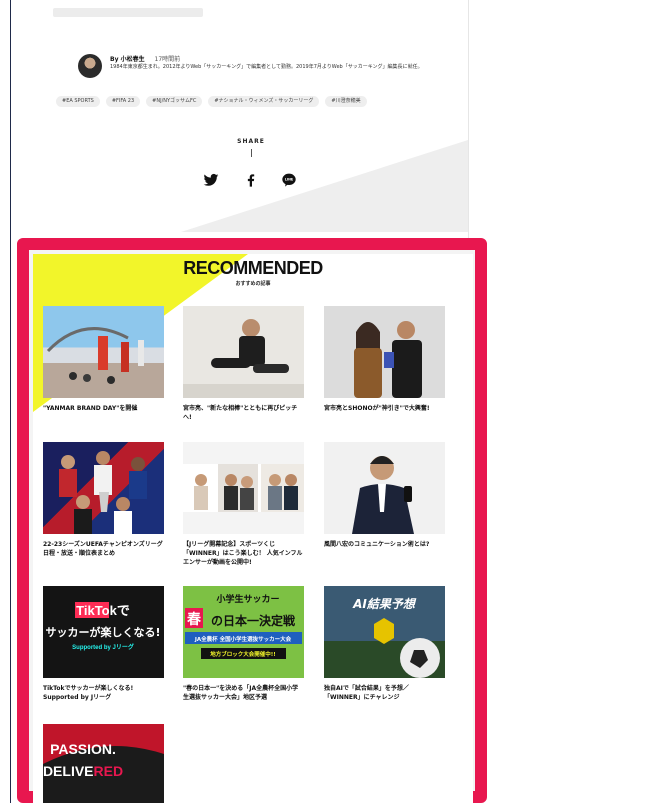  Describe the element at coordinates (253, 620) in the screenshot. I see `ja-main-text: の日本一決定戦` at that location.